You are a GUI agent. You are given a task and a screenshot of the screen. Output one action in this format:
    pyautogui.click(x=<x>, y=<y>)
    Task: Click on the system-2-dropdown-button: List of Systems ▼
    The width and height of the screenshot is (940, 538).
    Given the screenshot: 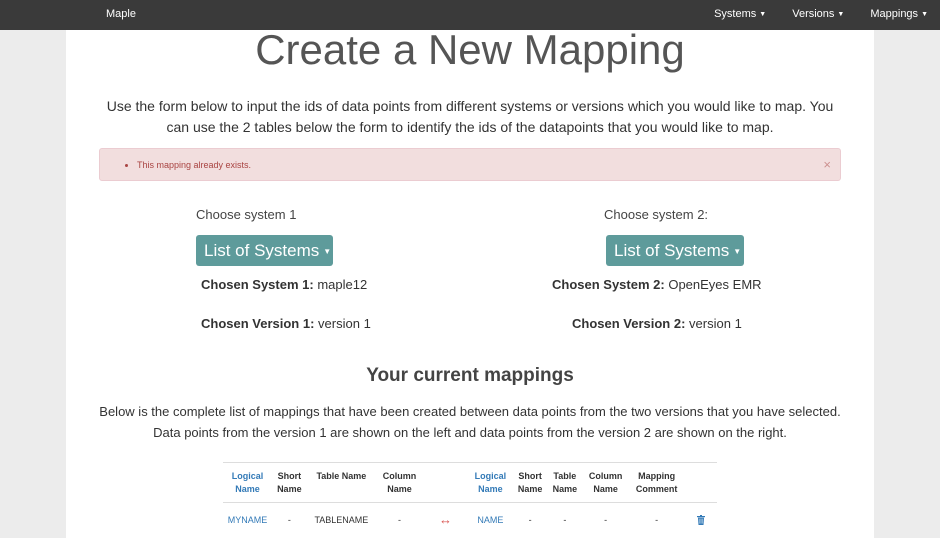 What is the action you would take?
    pyautogui.click(x=675, y=250)
    